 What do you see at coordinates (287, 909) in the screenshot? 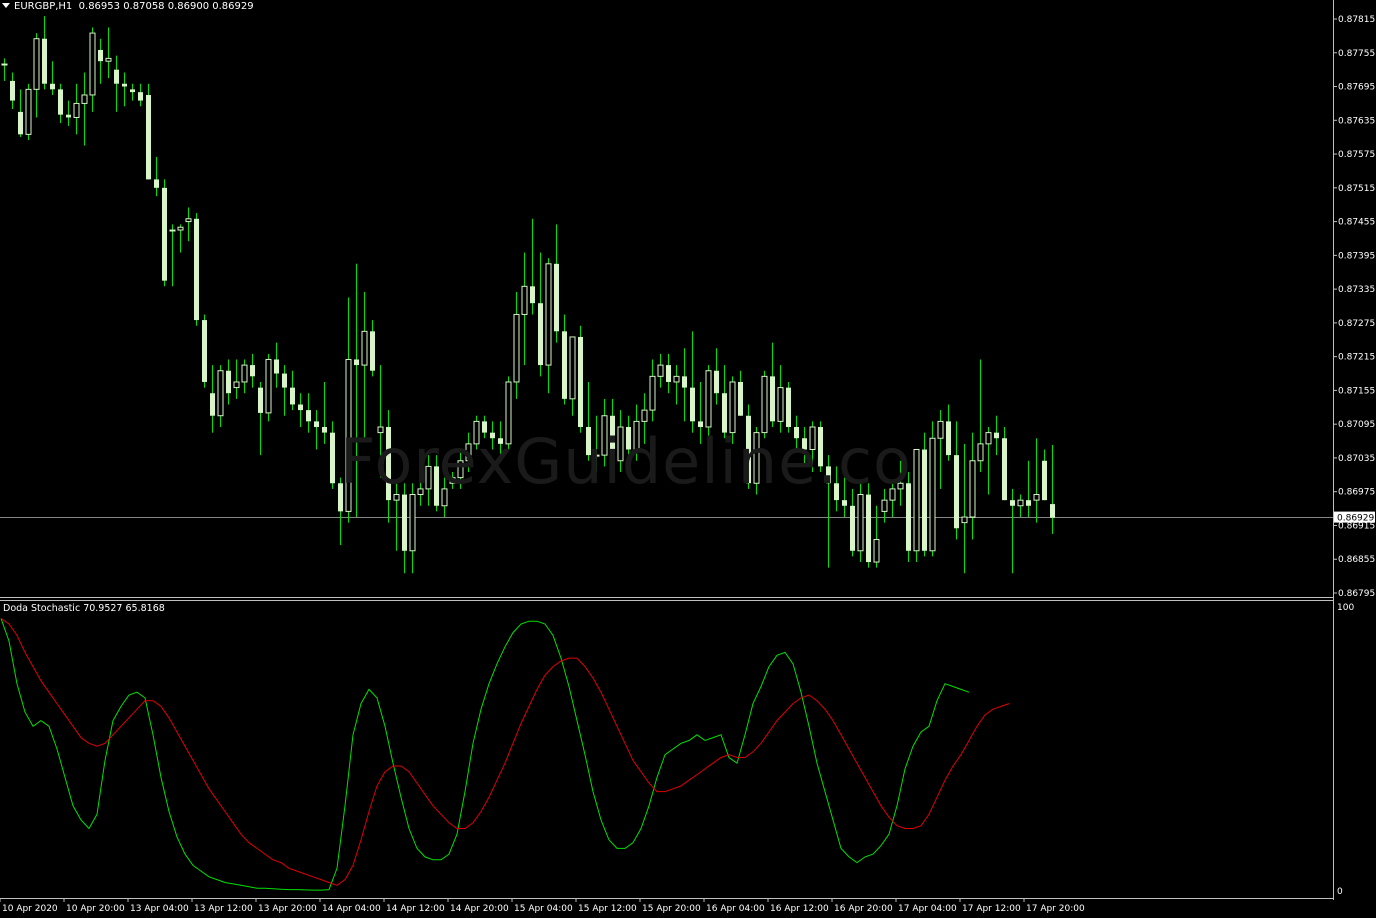
I see `time-tick-label: 13 Apr 20:00` at bounding box center [287, 909].